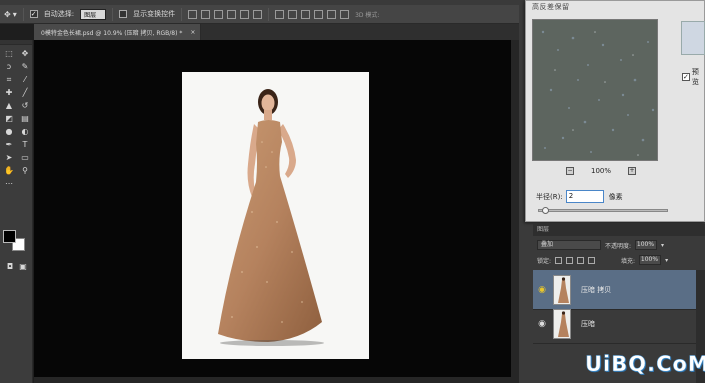 The image size is (705, 383). I want to click on align-buttons, so click(225, 14).